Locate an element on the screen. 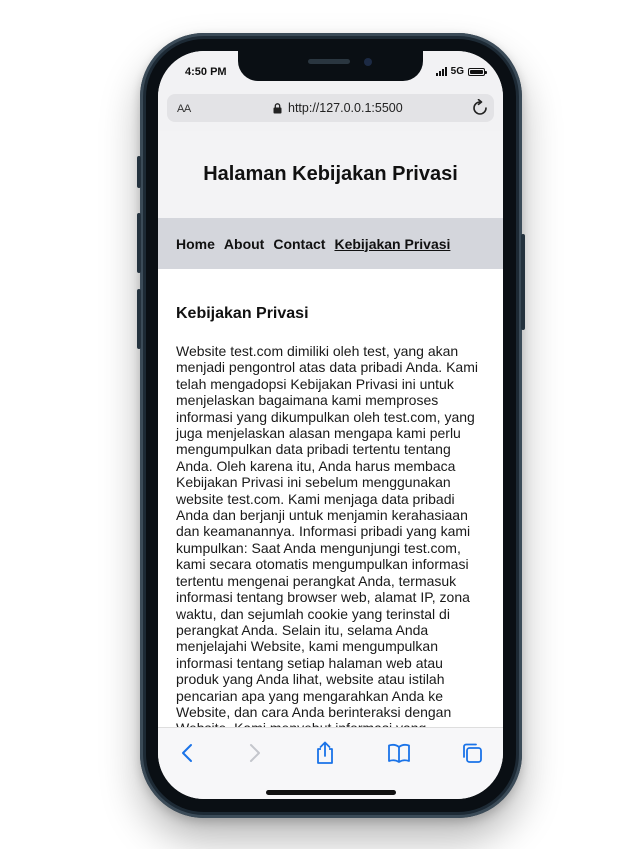 Image resolution: width=631 pixels, height=849 pixels. home-indicator is located at coordinates (331, 792).